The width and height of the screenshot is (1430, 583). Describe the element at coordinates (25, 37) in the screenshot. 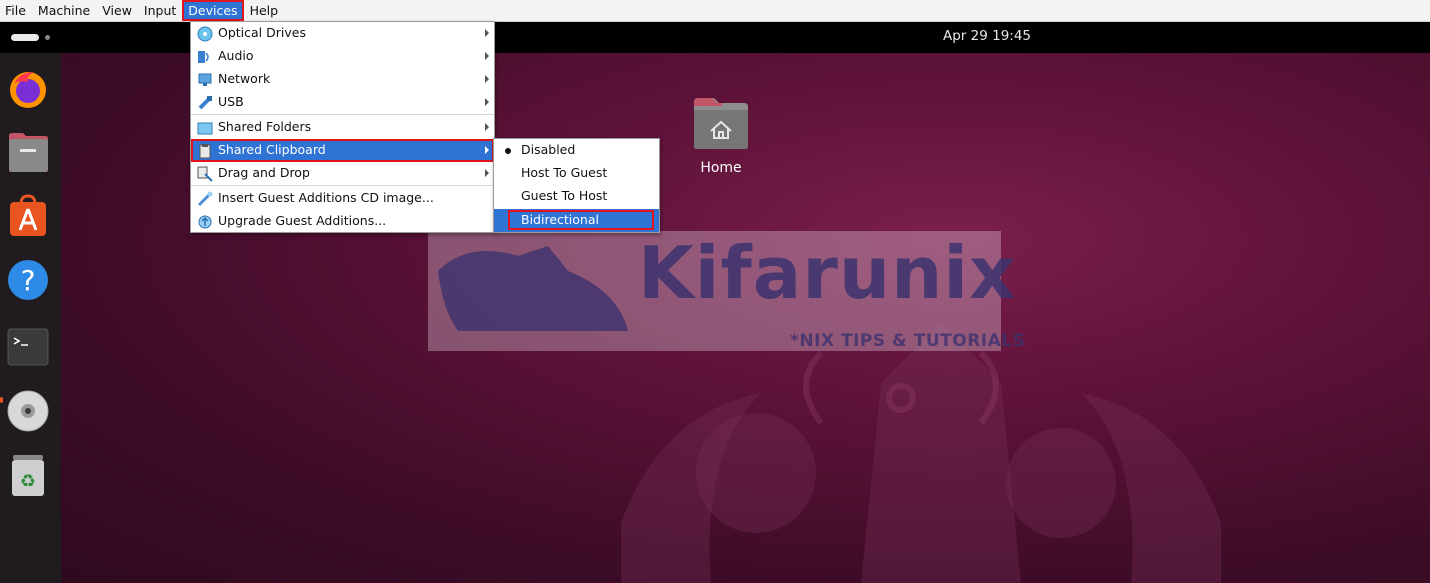

I see `activities-button` at that location.